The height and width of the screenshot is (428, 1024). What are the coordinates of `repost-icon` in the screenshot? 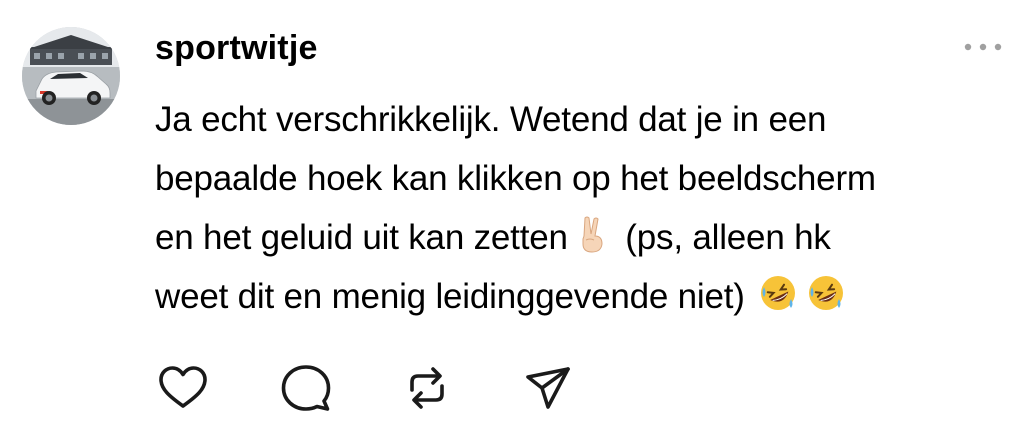 It's located at (427, 388).